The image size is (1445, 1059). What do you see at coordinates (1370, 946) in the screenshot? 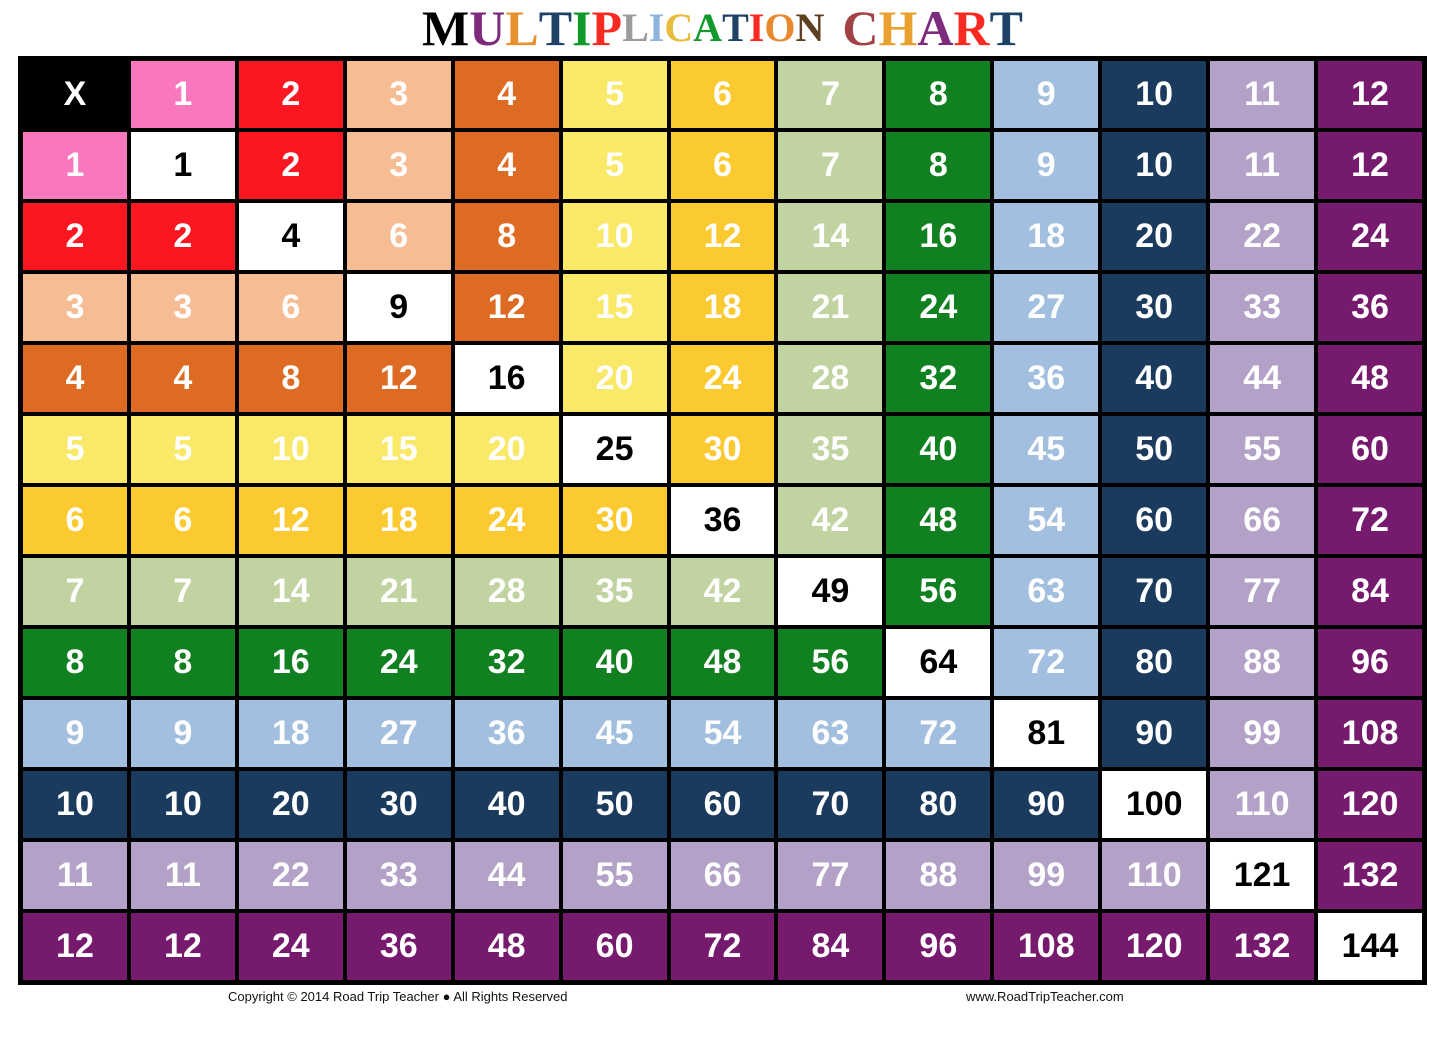
I see `product-cell: 144` at bounding box center [1370, 946].